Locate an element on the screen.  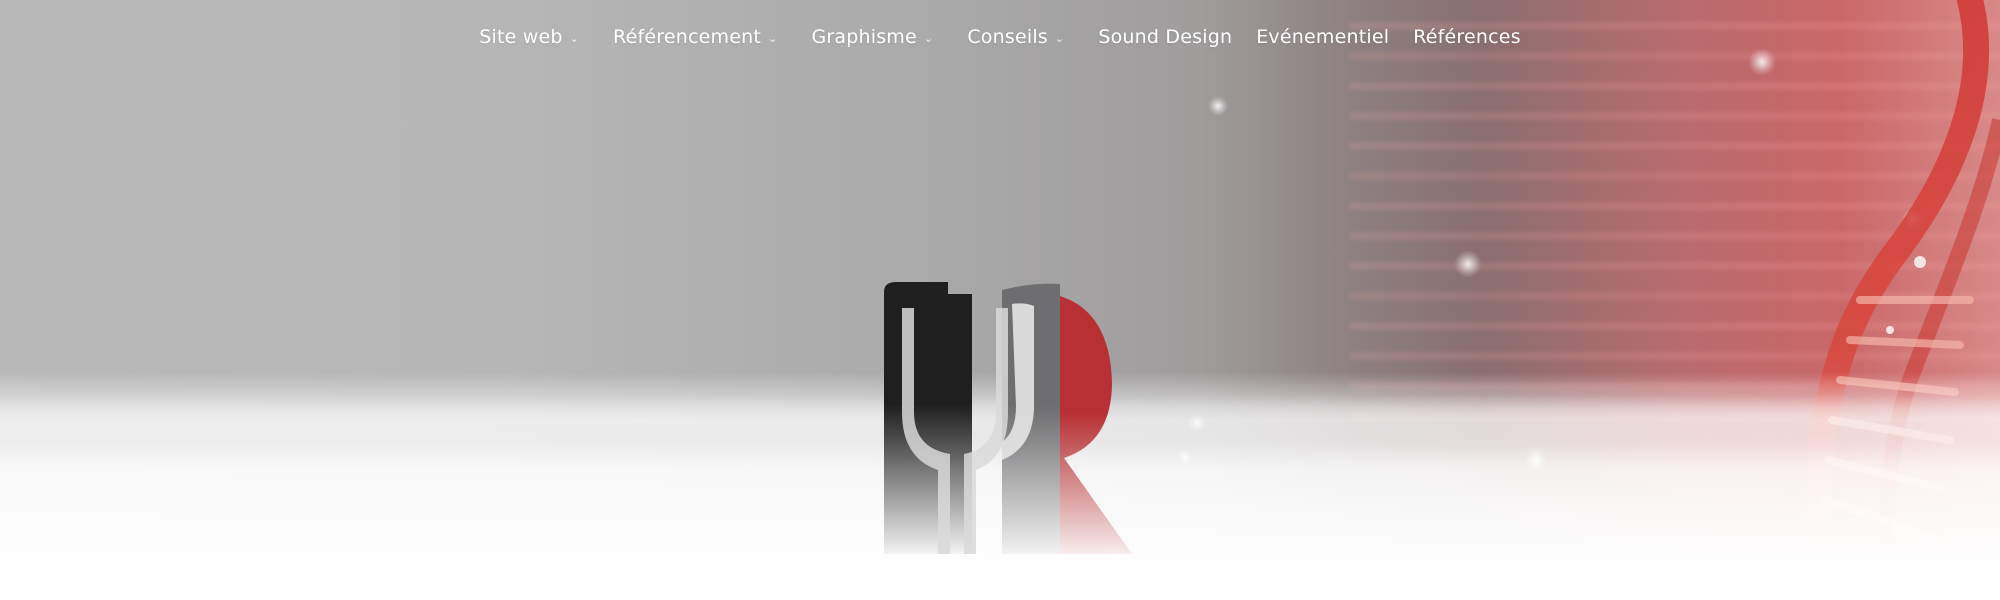
nav-item-site-web: Site web ⌄ is located at coordinates (529, 37).